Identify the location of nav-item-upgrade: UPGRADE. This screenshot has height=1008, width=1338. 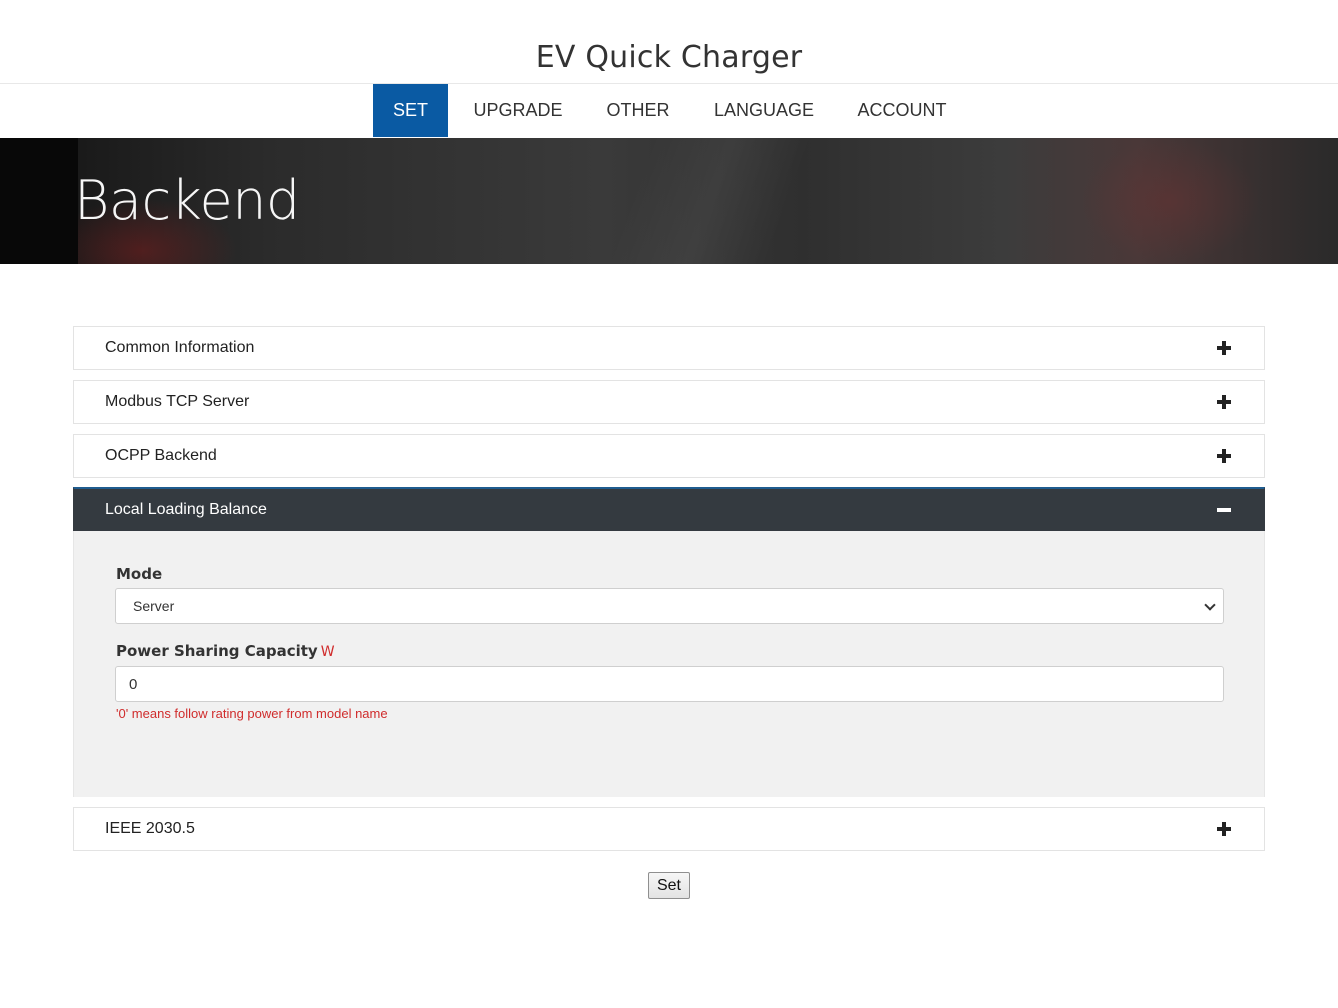
(518, 110).